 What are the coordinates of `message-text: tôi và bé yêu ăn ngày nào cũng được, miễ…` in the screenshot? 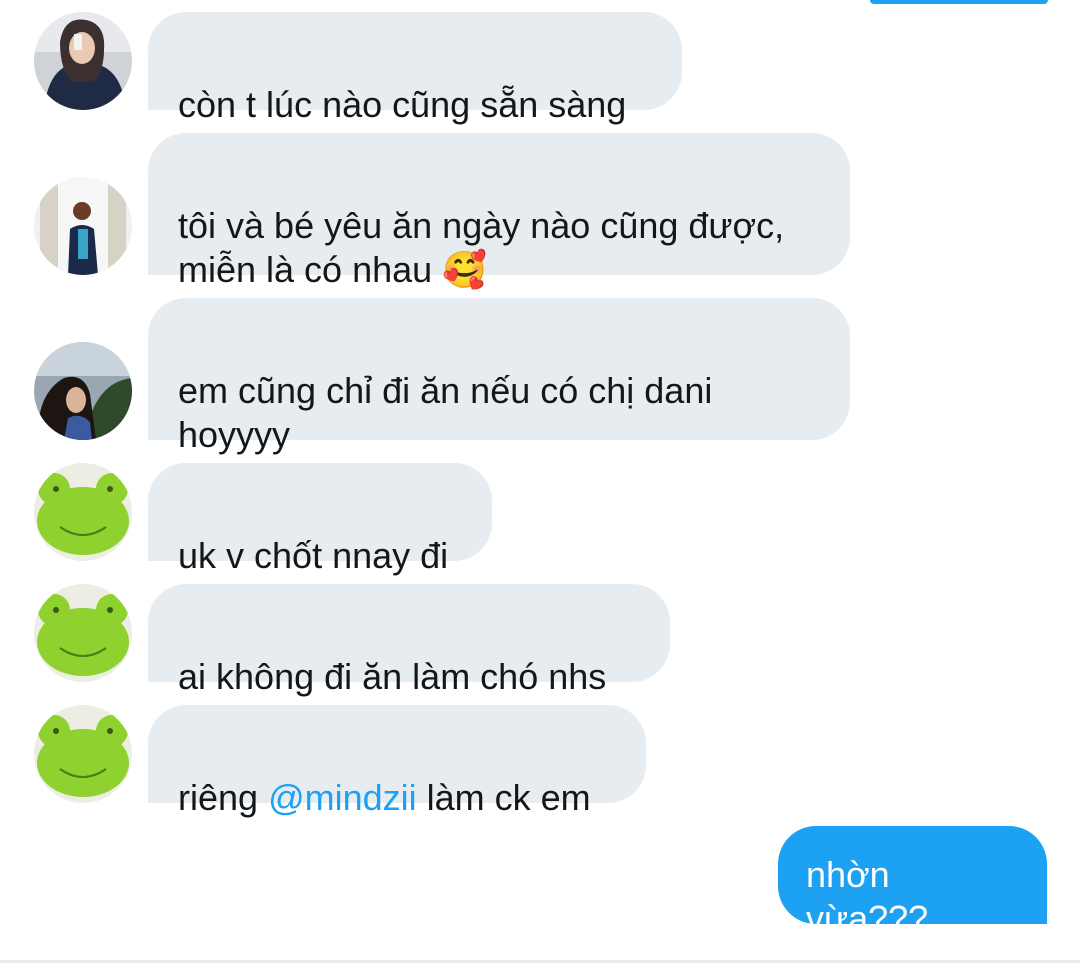 It's located at (481, 247).